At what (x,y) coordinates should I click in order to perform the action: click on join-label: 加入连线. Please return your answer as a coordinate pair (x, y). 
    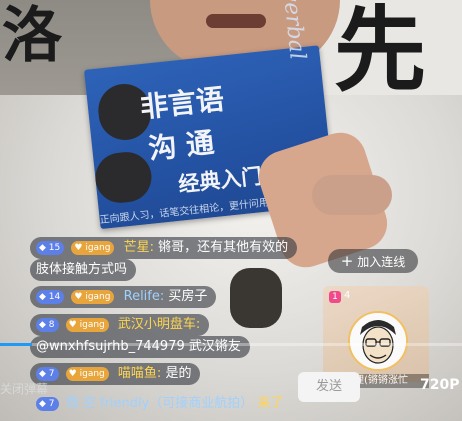
    Looking at the image, I should click on (381, 262).